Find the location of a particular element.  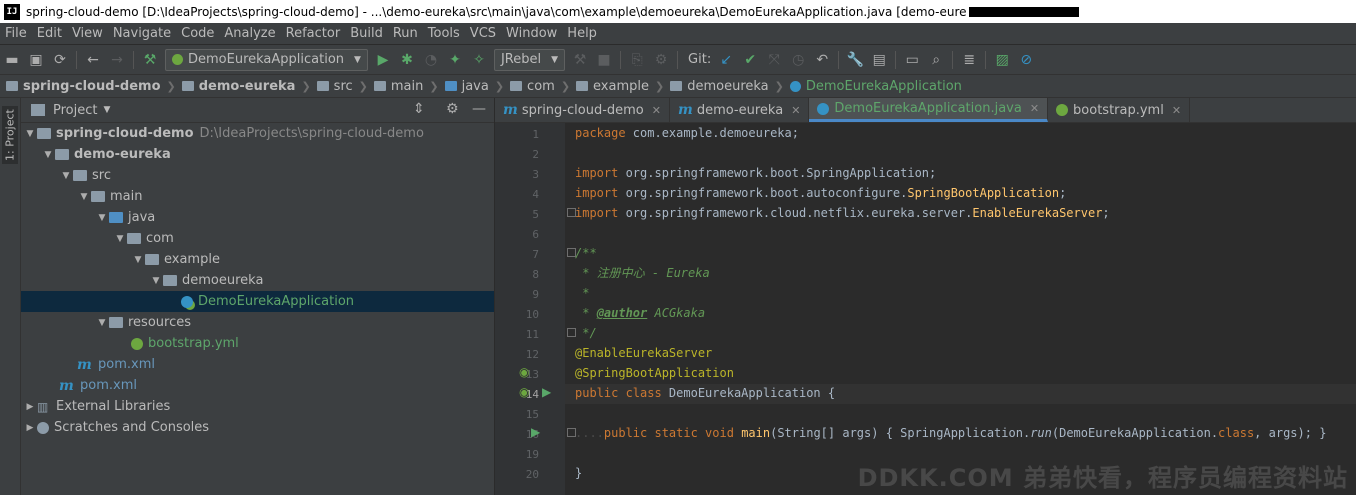

menu-navigate: Navigate is located at coordinates (142, 33).